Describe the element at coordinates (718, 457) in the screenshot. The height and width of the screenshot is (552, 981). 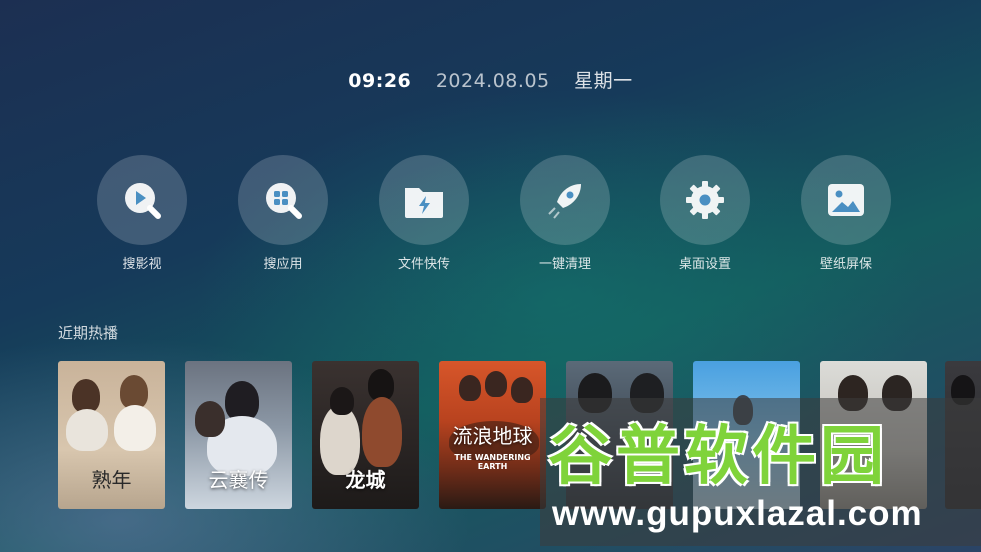
I see `watermark-cn-text: 谷普软件园` at that location.